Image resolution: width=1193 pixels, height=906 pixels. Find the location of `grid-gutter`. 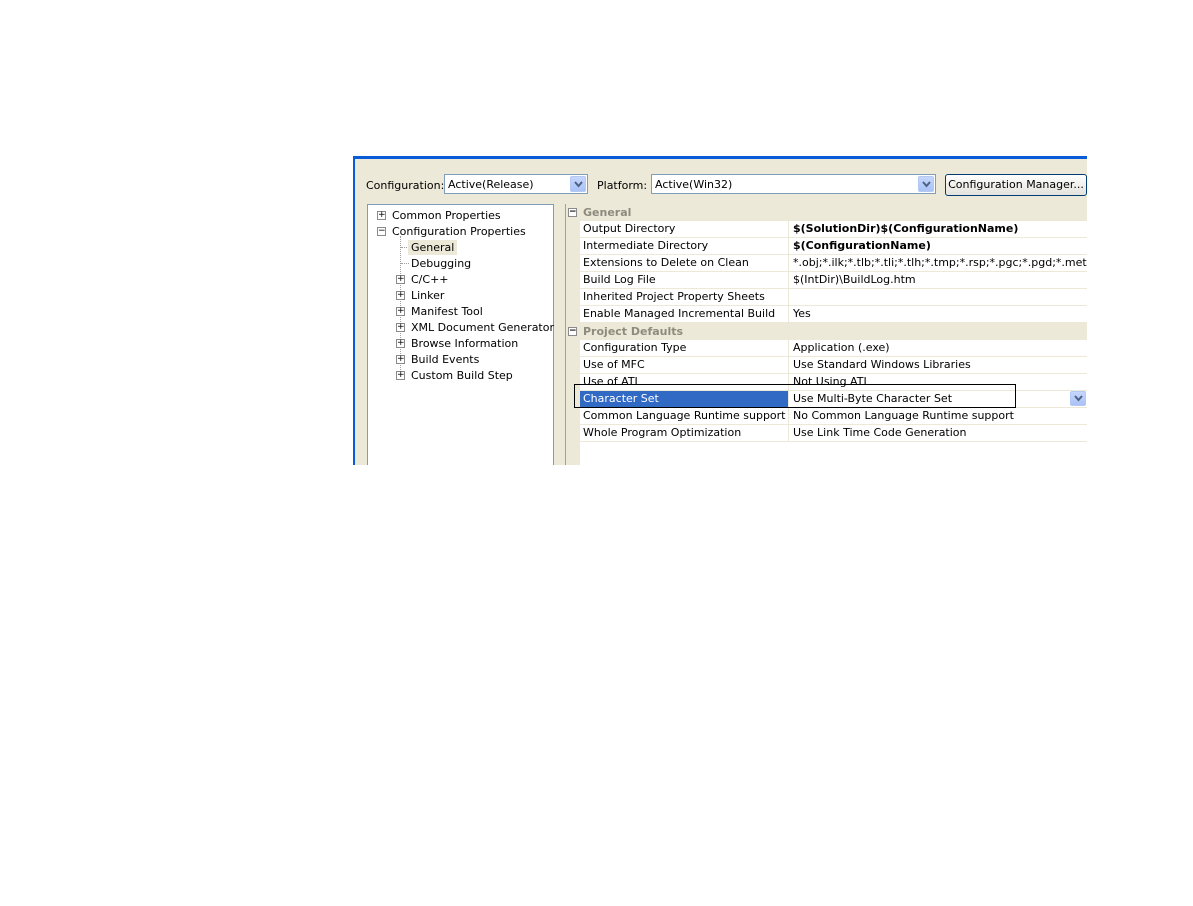

grid-gutter is located at coordinates (573, 272).